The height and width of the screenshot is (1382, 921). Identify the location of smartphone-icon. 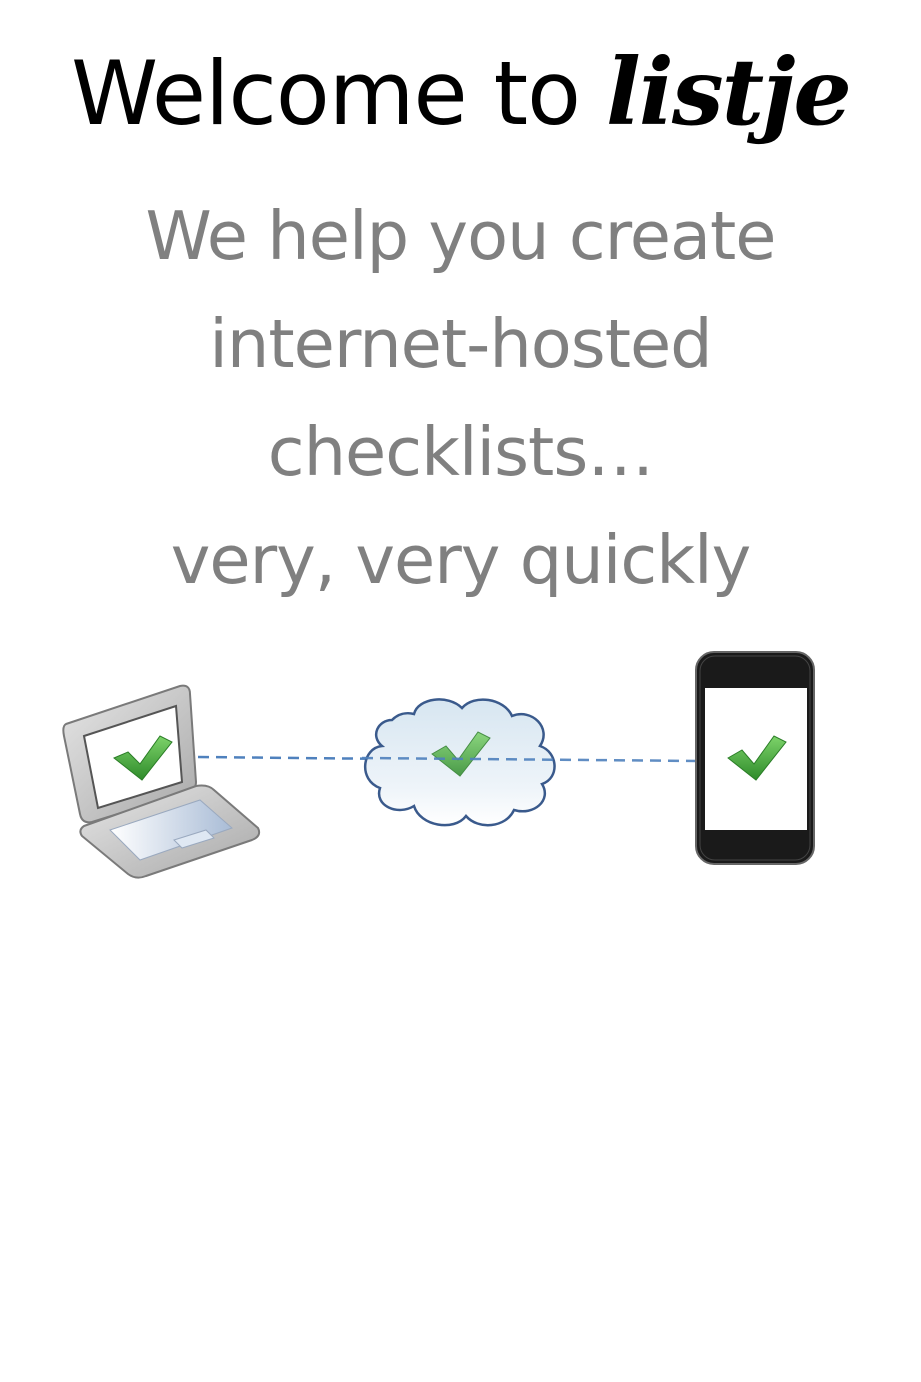
(755, 758).